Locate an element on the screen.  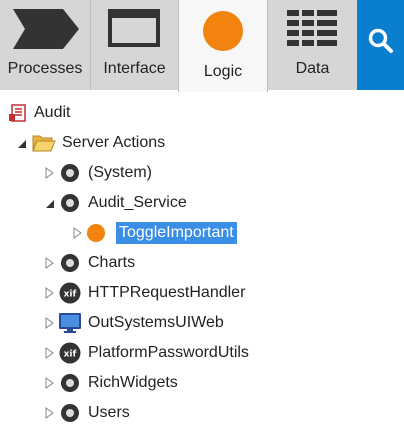
tree-root-audit: Audit is located at coordinates (37, 113).